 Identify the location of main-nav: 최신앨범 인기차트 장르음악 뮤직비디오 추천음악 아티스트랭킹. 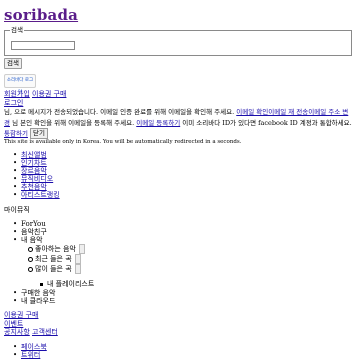
(36, 175).